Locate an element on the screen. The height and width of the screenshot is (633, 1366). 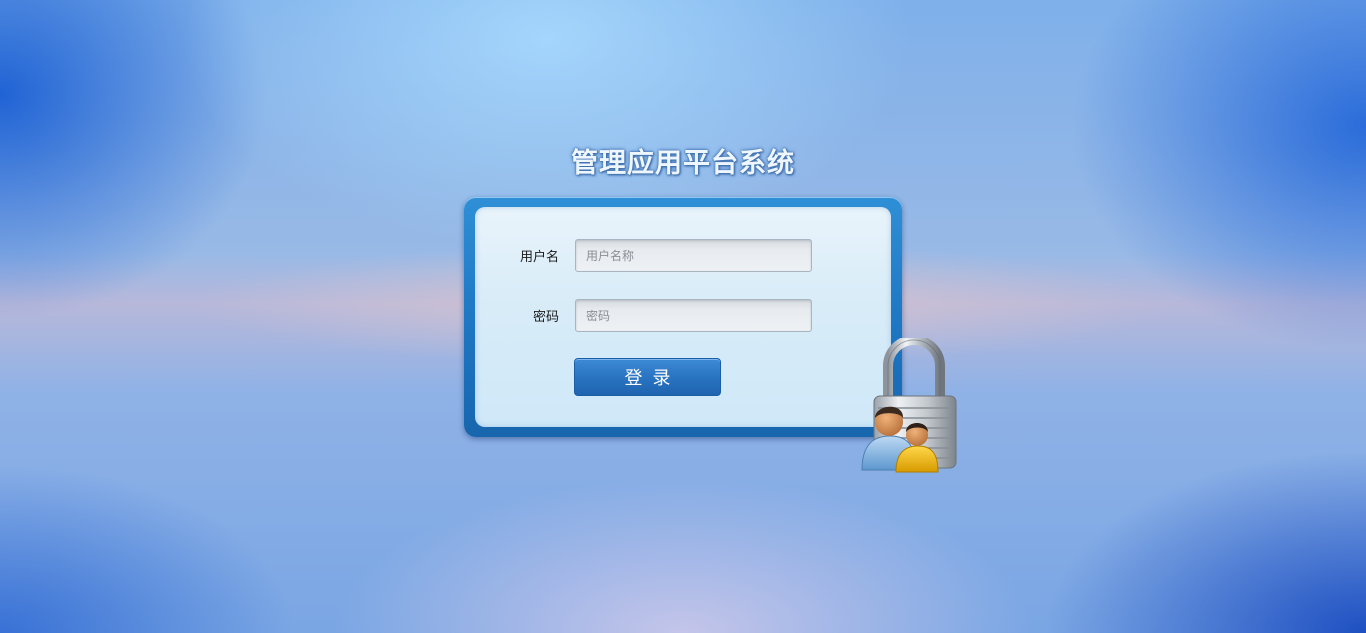
password-input is located at coordinates (693, 315).